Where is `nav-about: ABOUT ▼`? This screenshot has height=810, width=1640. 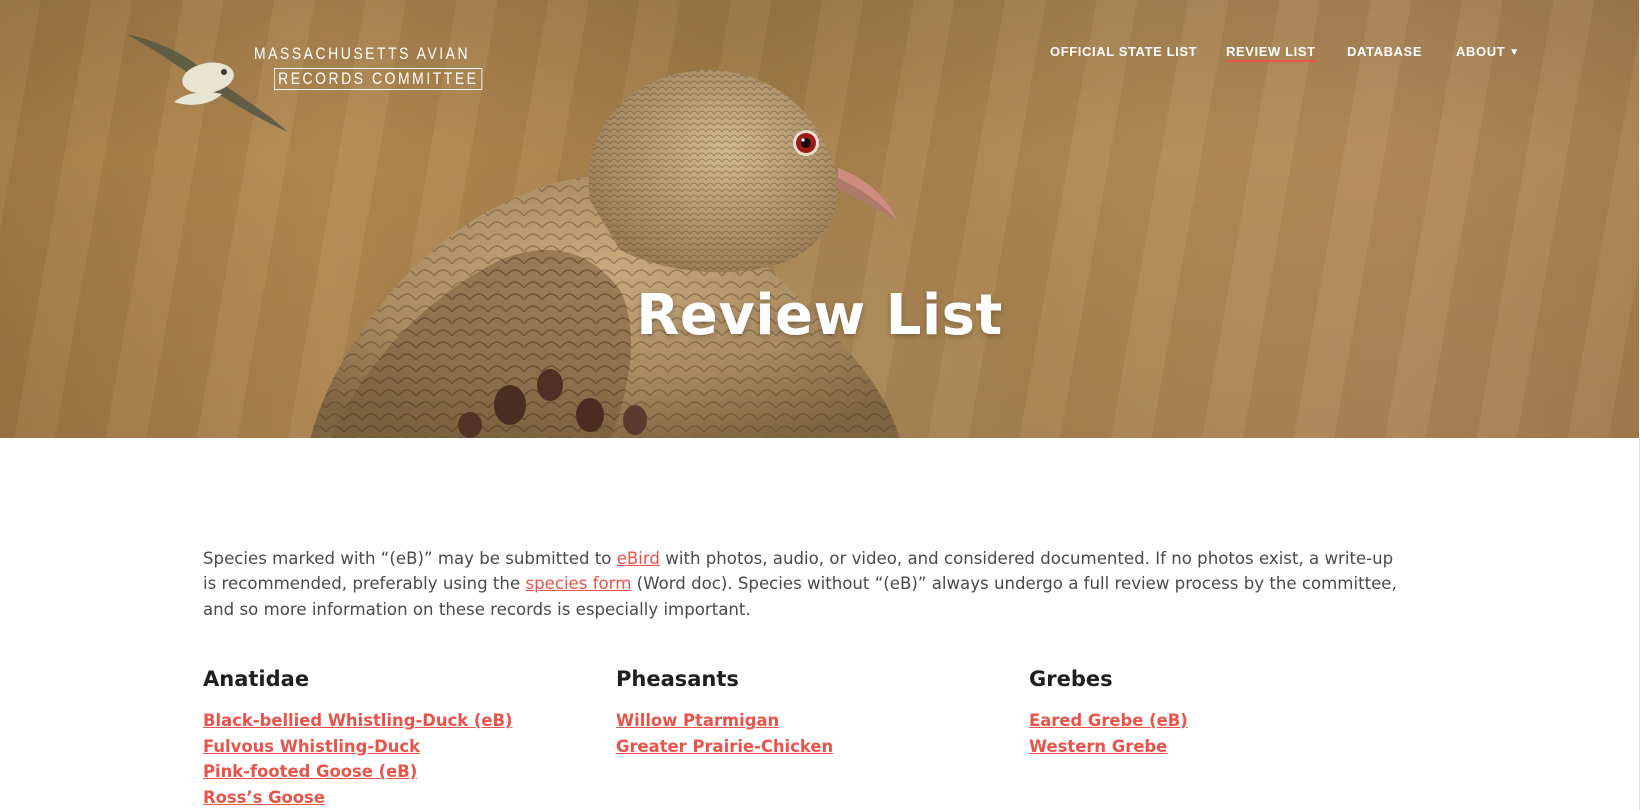
nav-about: ABOUT ▼ is located at coordinates (1488, 51).